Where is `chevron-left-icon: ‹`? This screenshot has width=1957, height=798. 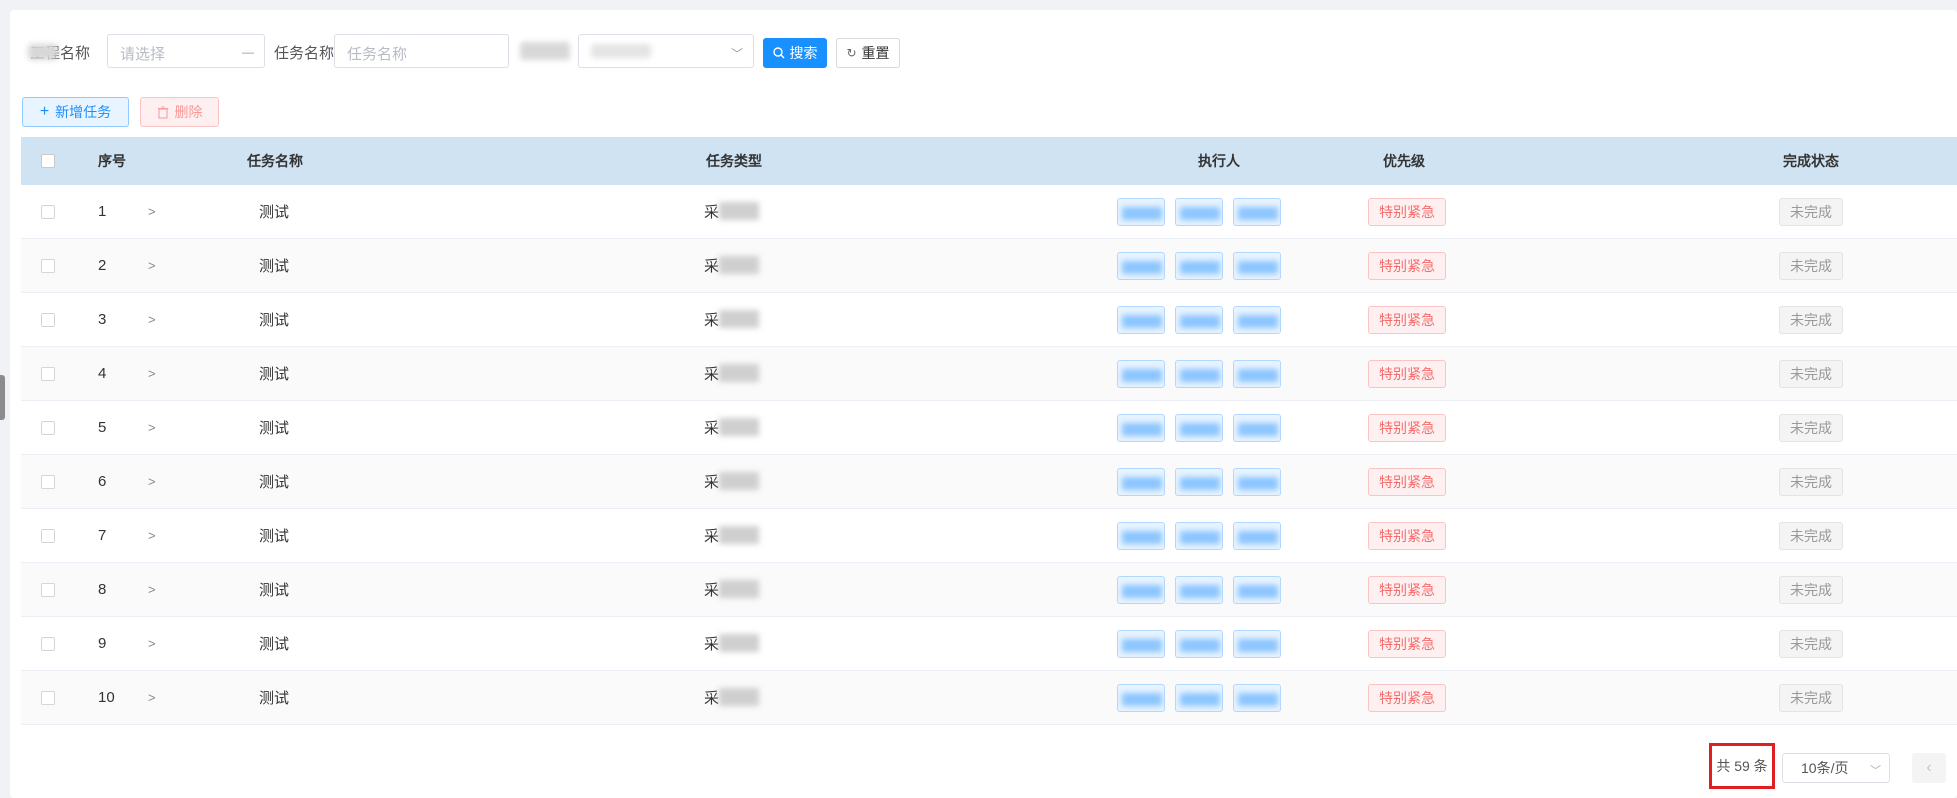
chevron-left-icon: ‹ is located at coordinates (1929, 767).